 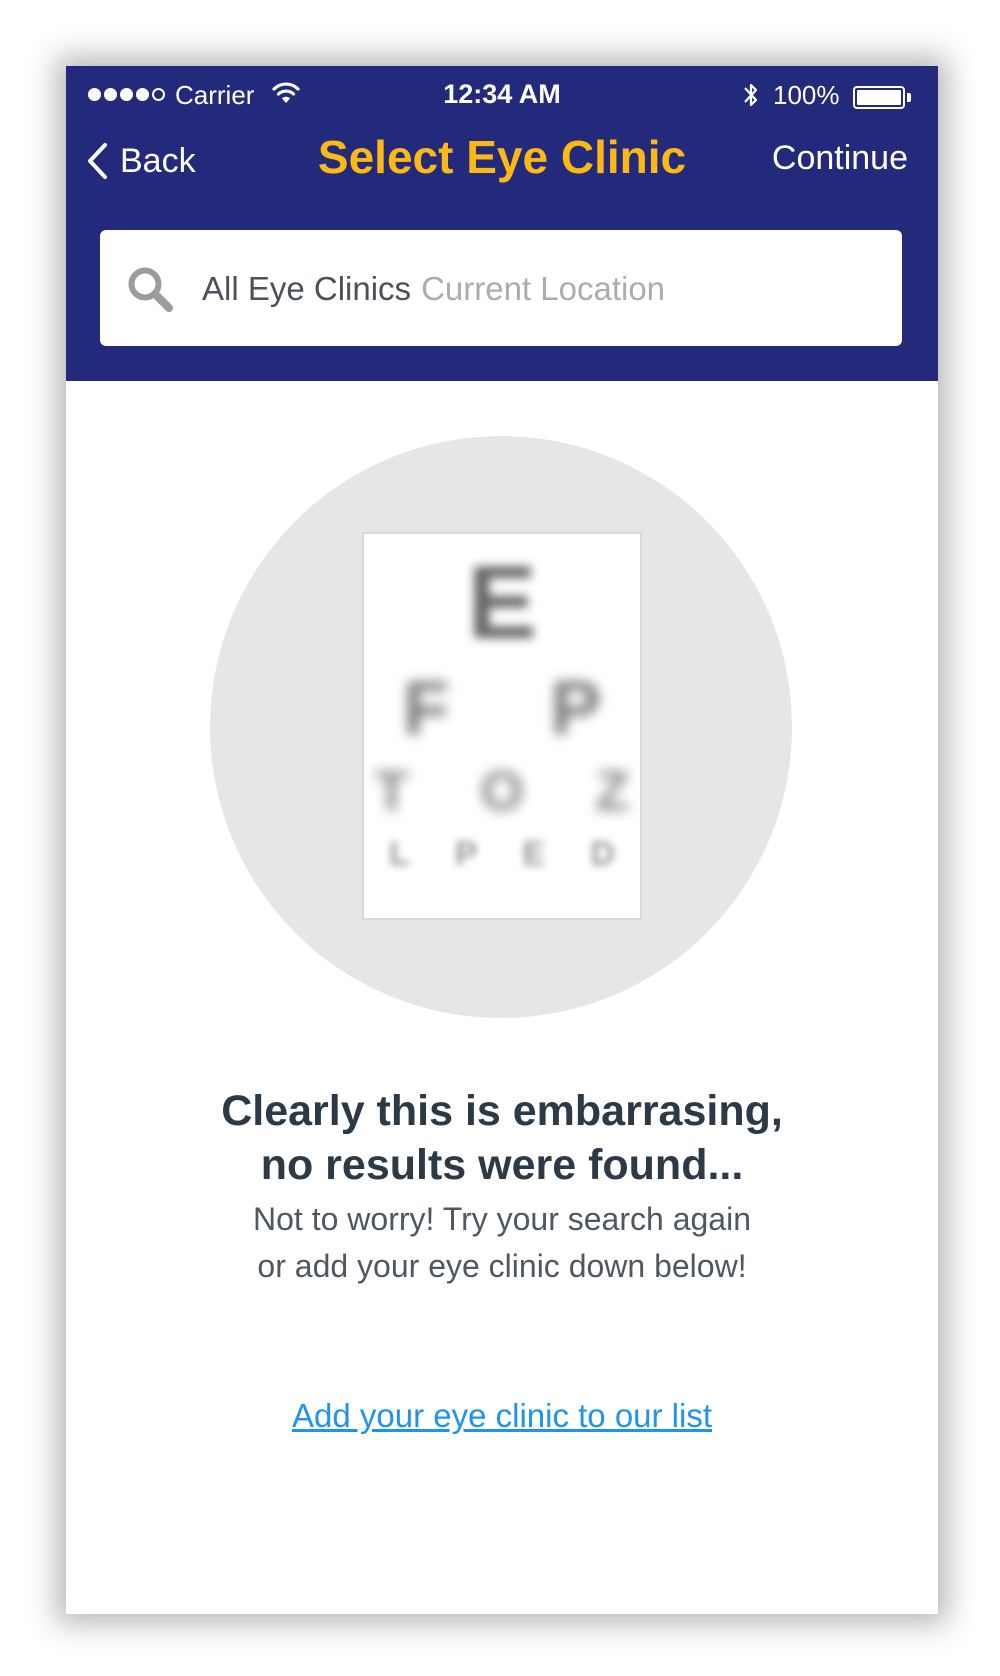 I want to click on search-location: Current Location, so click(x=543, y=288).